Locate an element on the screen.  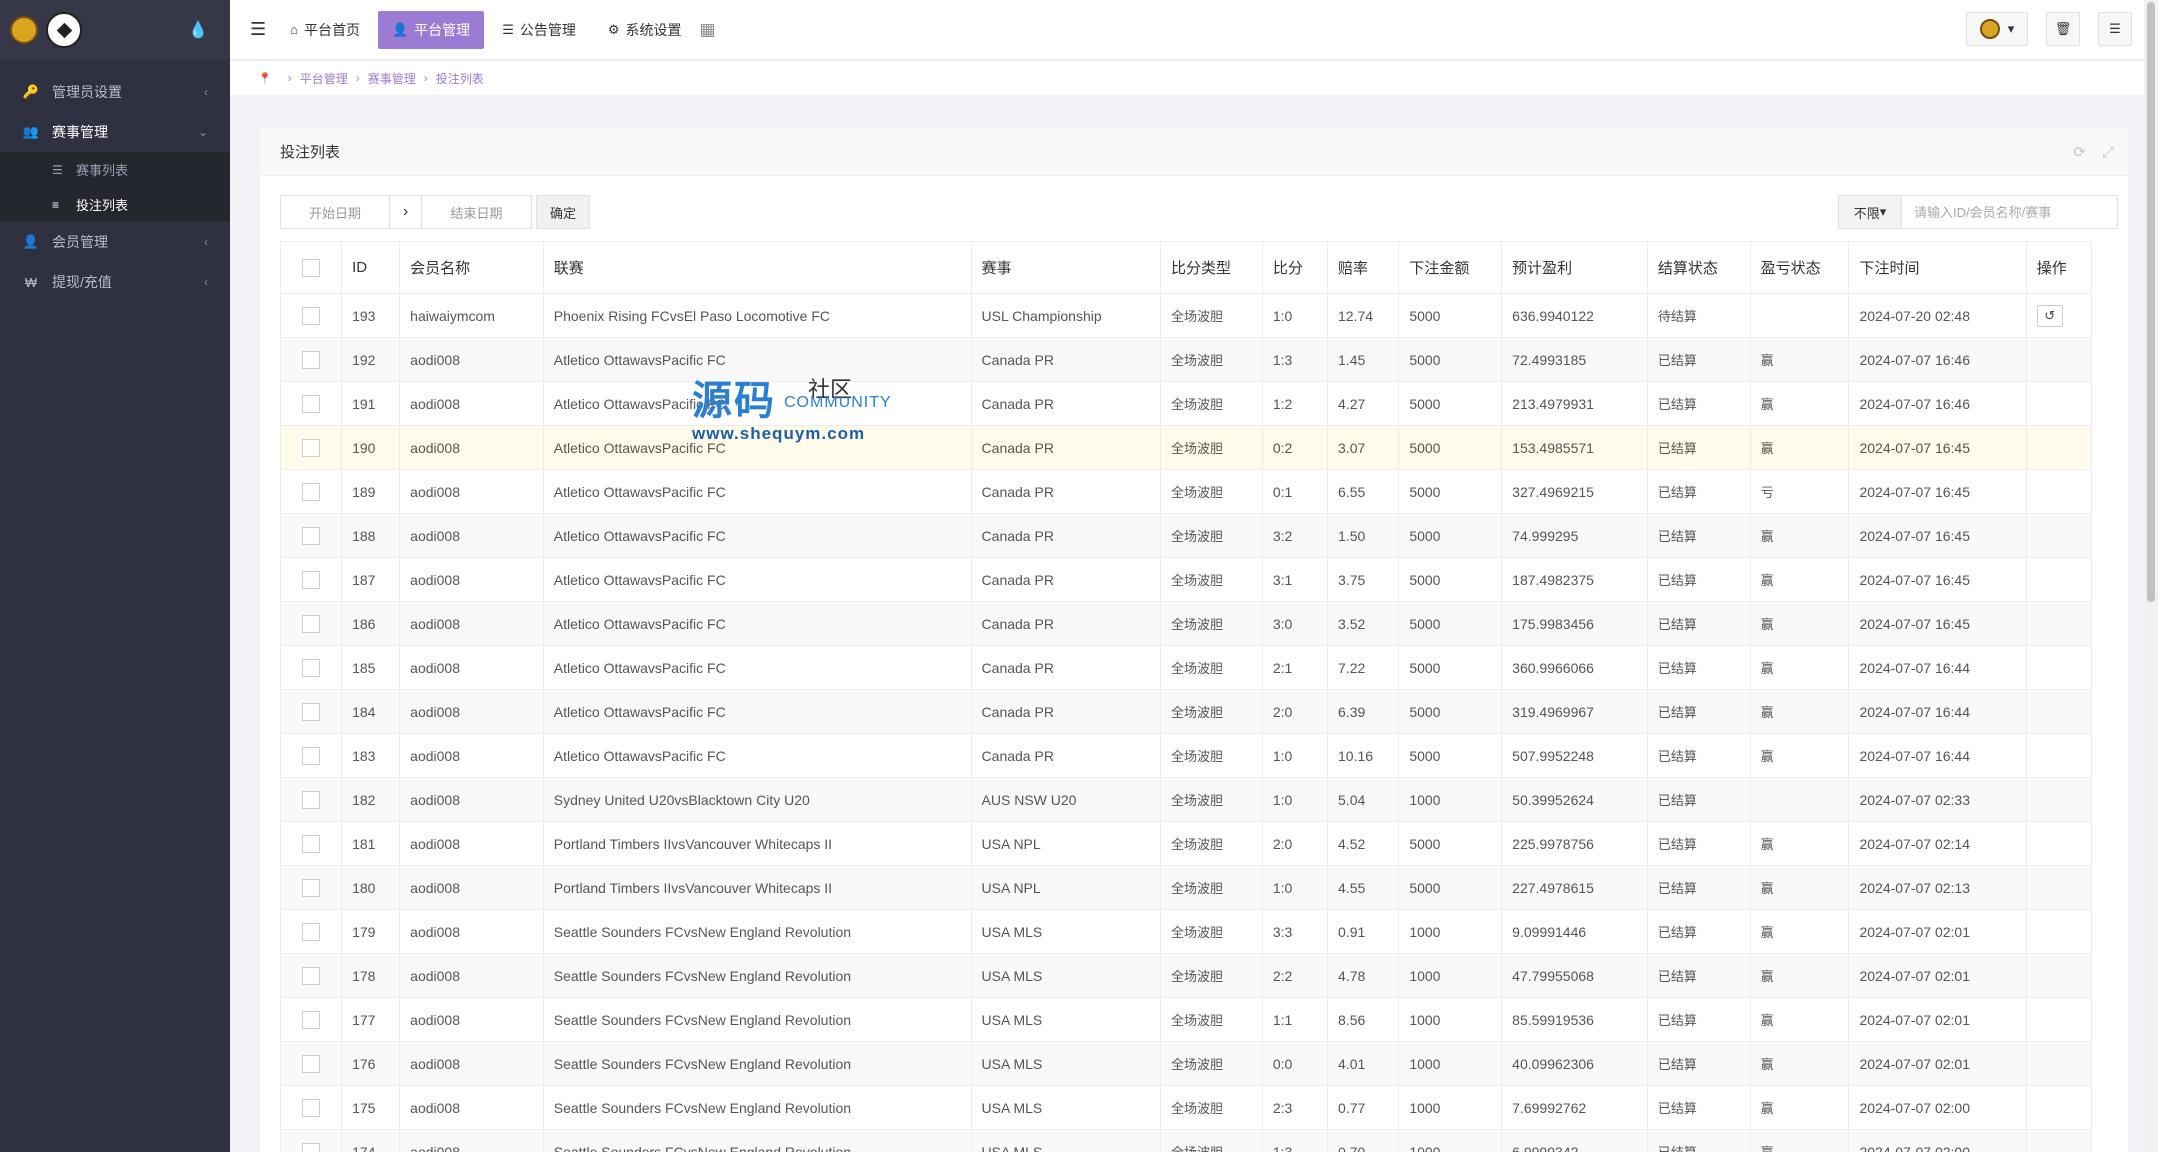
caret-down-icon: ▾ is located at coordinates (2011, 28).